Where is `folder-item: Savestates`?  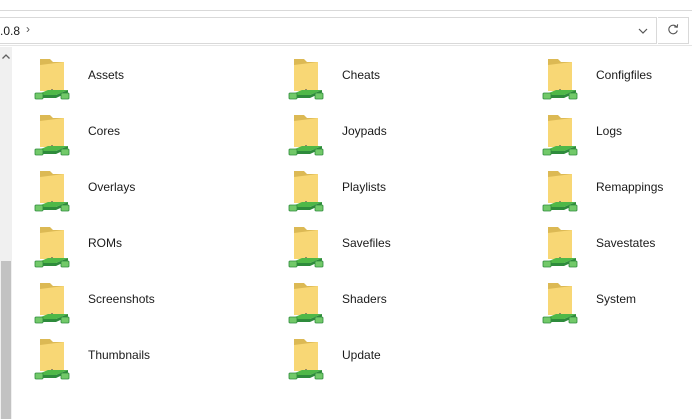 folder-item: Savestates is located at coordinates (606, 241).